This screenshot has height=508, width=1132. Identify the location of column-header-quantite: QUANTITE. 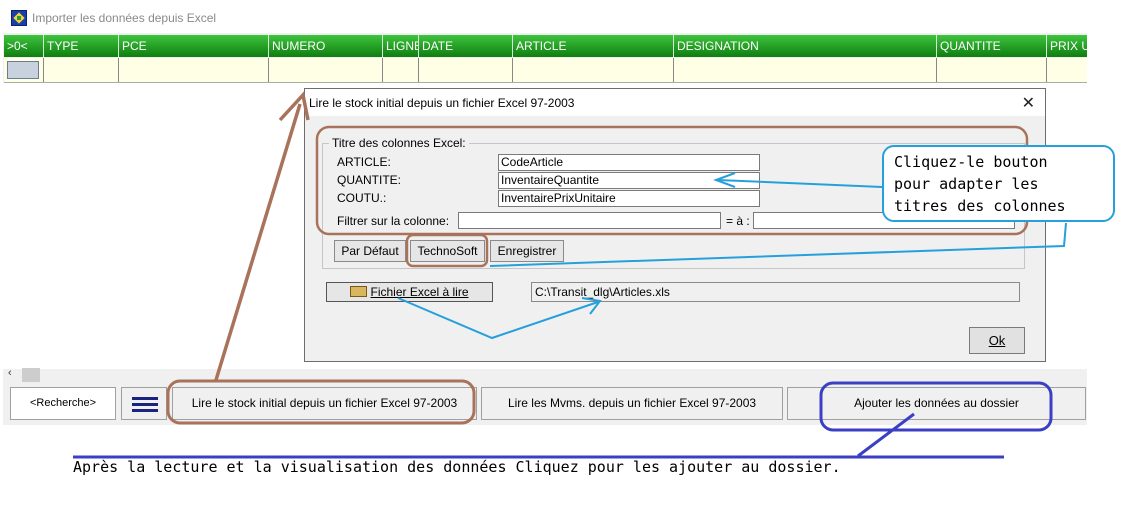
(992, 46).